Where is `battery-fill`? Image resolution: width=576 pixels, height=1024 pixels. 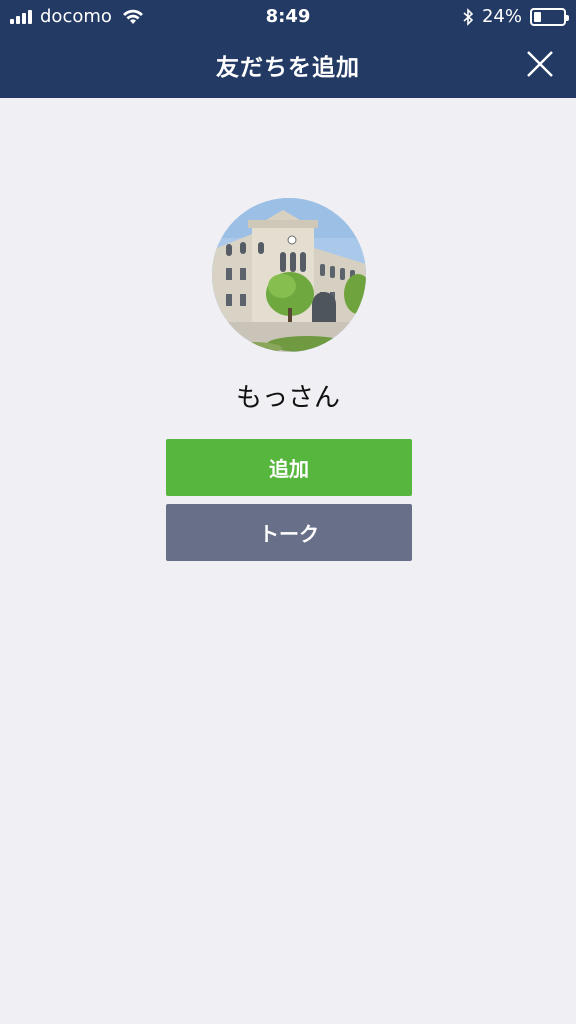
battery-fill is located at coordinates (537, 16).